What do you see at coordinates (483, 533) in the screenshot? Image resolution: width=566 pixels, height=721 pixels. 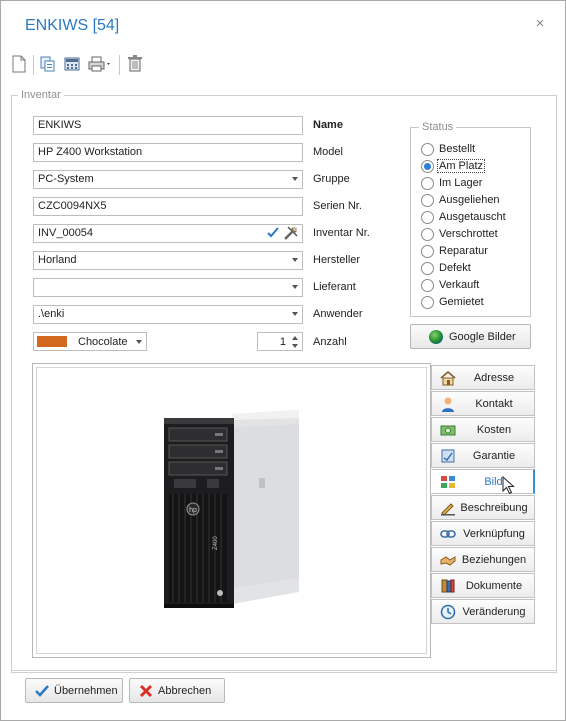 I see `tab-verknüpfung: Verknüpfung` at bounding box center [483, 533].